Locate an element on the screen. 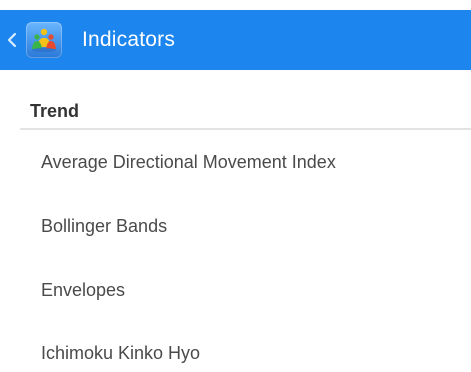 This screenshot has height=372, width=471. page-title: Indicators is located at coordinates (129, 39).